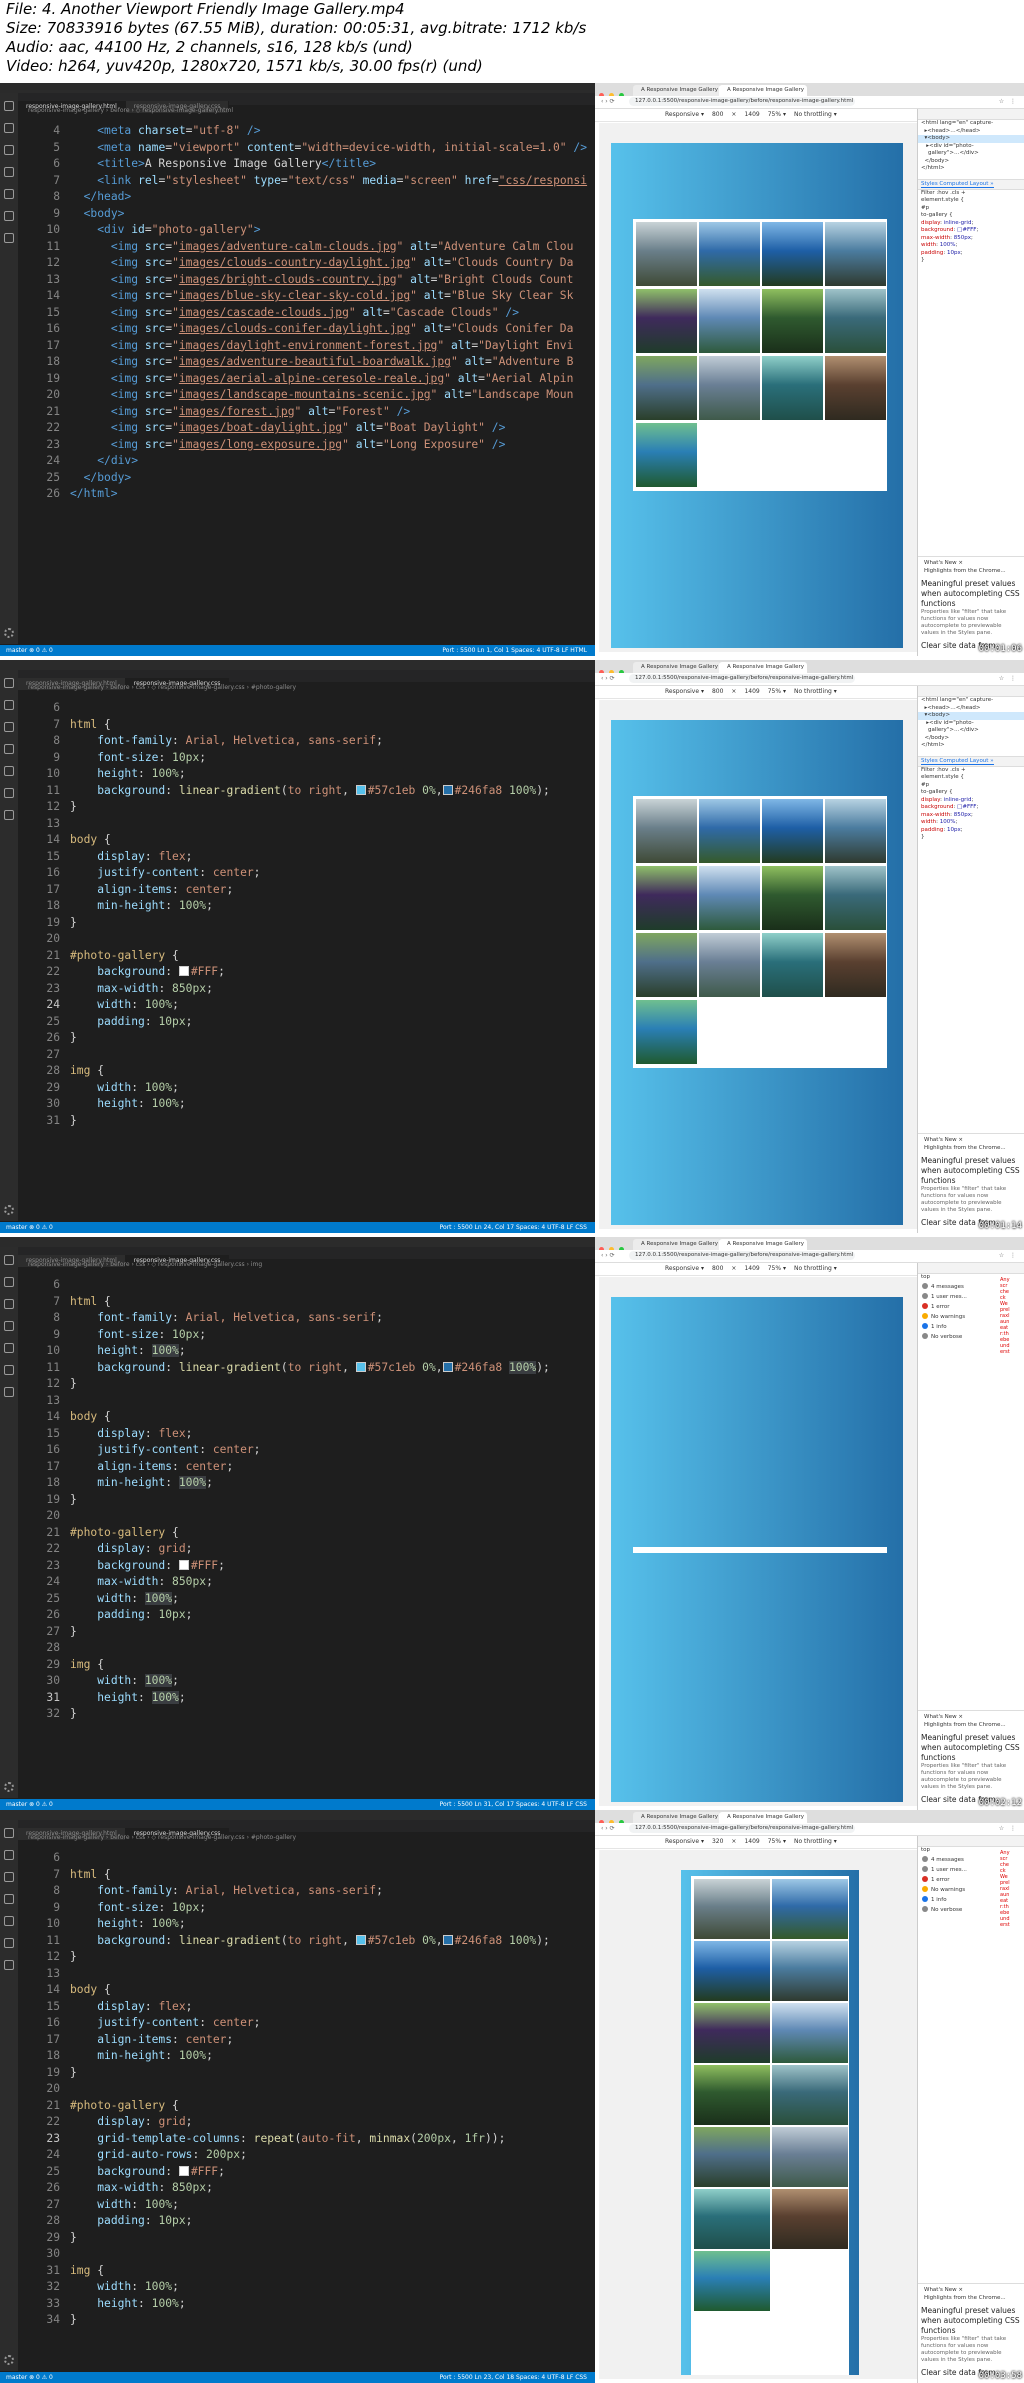 Image resolution: width=1024 pixels, height=2383 pixels. Describe the element at coordinates (303, 2320) in the screenshot. I see `code-line: 34}` at that location.